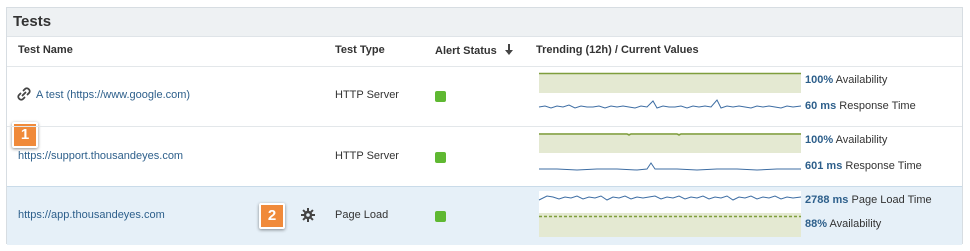 The image size is (970, 251). I want to click on metric-value: 601 ms, so click(824, 166).